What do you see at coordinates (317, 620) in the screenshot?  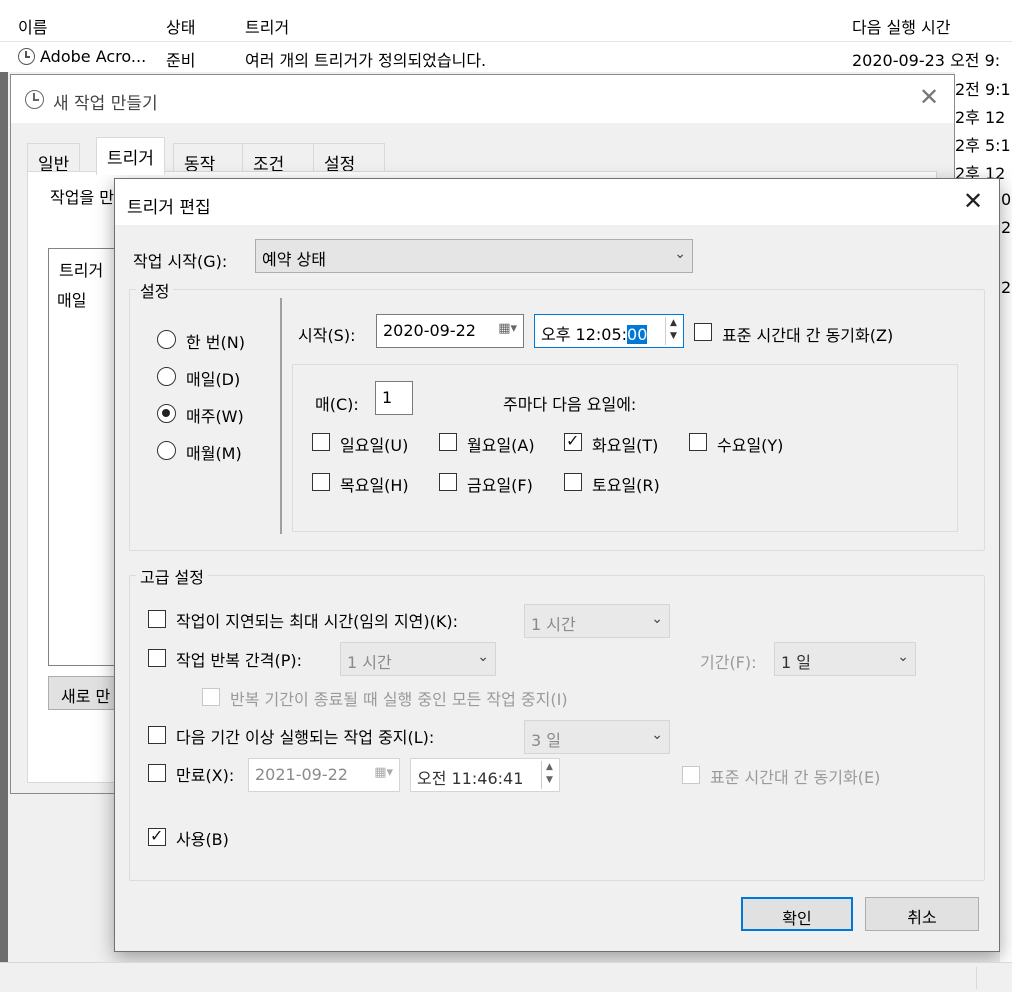 I see `delay-label: 작업이 지연되는 최대 시간(임의 지연)(K):` at bounding box center [317, 620].